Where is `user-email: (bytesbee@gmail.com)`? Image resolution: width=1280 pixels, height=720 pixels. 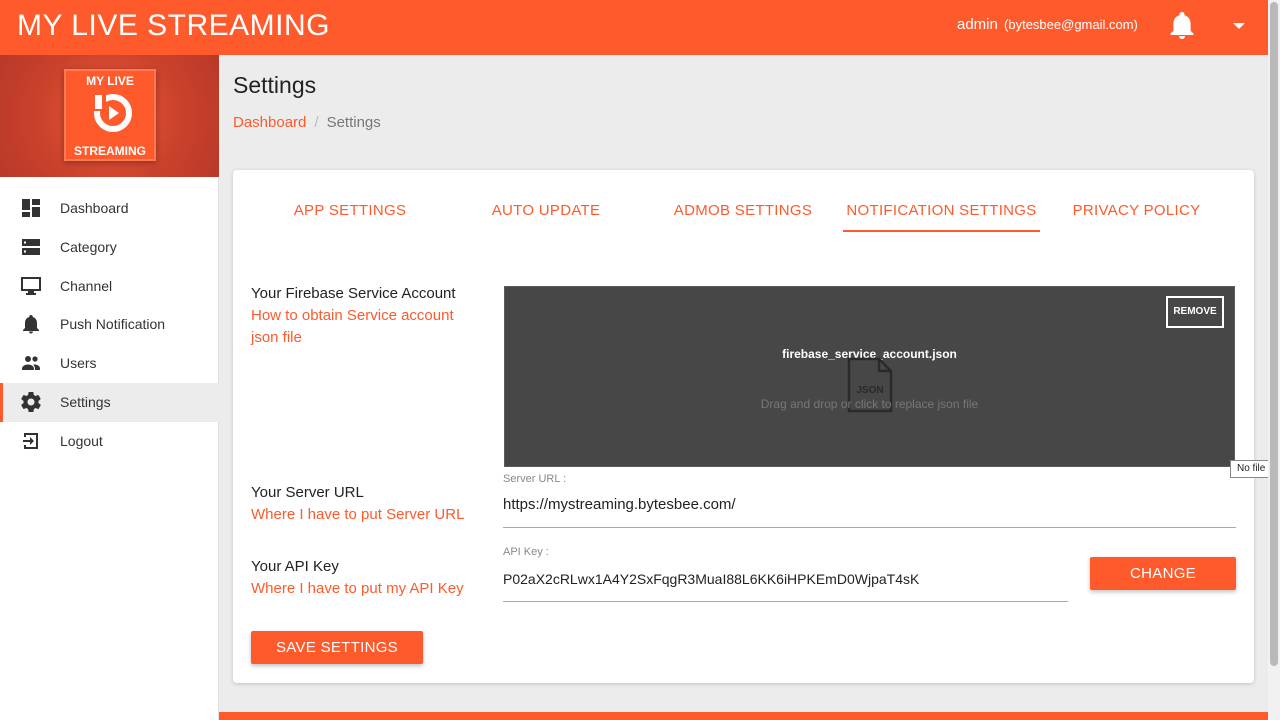 user-email: (bytesbee@gmail.com) is located at coordinates (1071, 24).